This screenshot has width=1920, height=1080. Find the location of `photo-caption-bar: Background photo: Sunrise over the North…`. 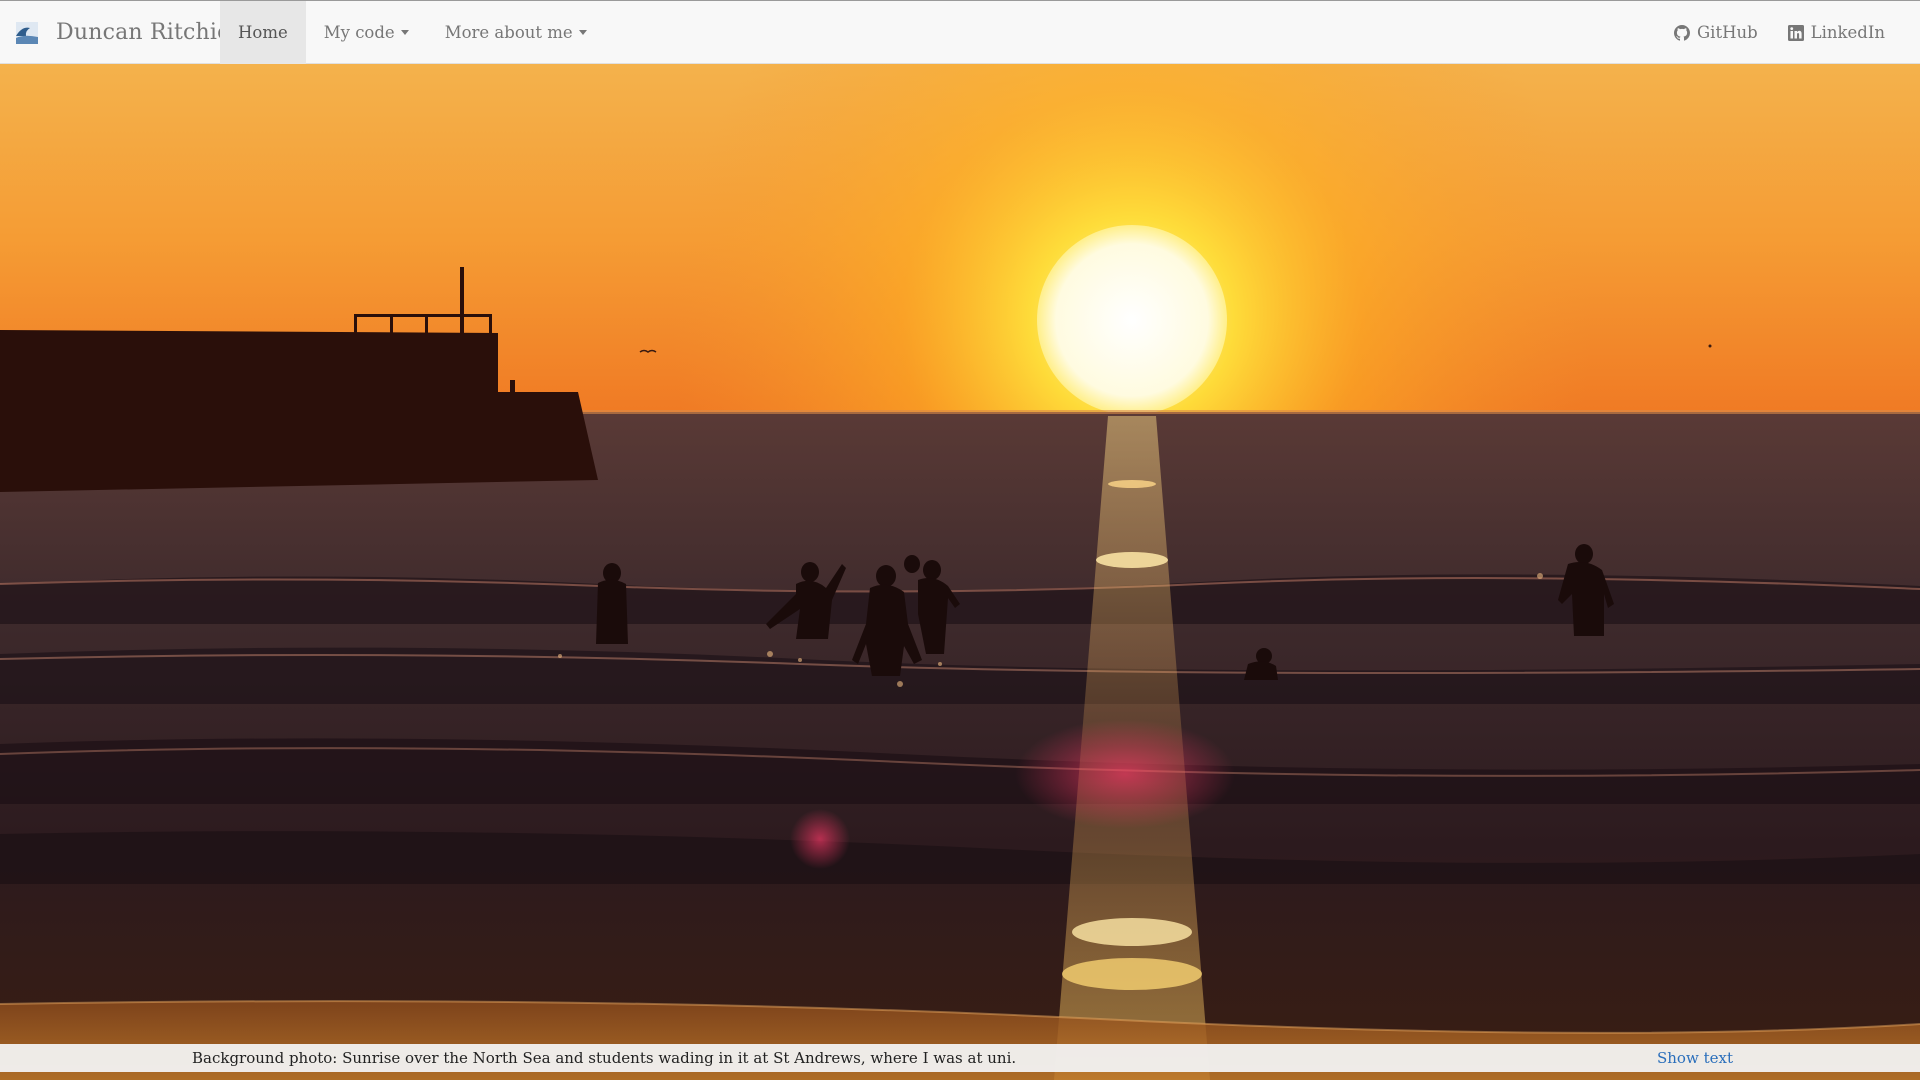

photo-caption-bar: Background photo: Sunrise over the North… is located at coordinates (960, 1058).